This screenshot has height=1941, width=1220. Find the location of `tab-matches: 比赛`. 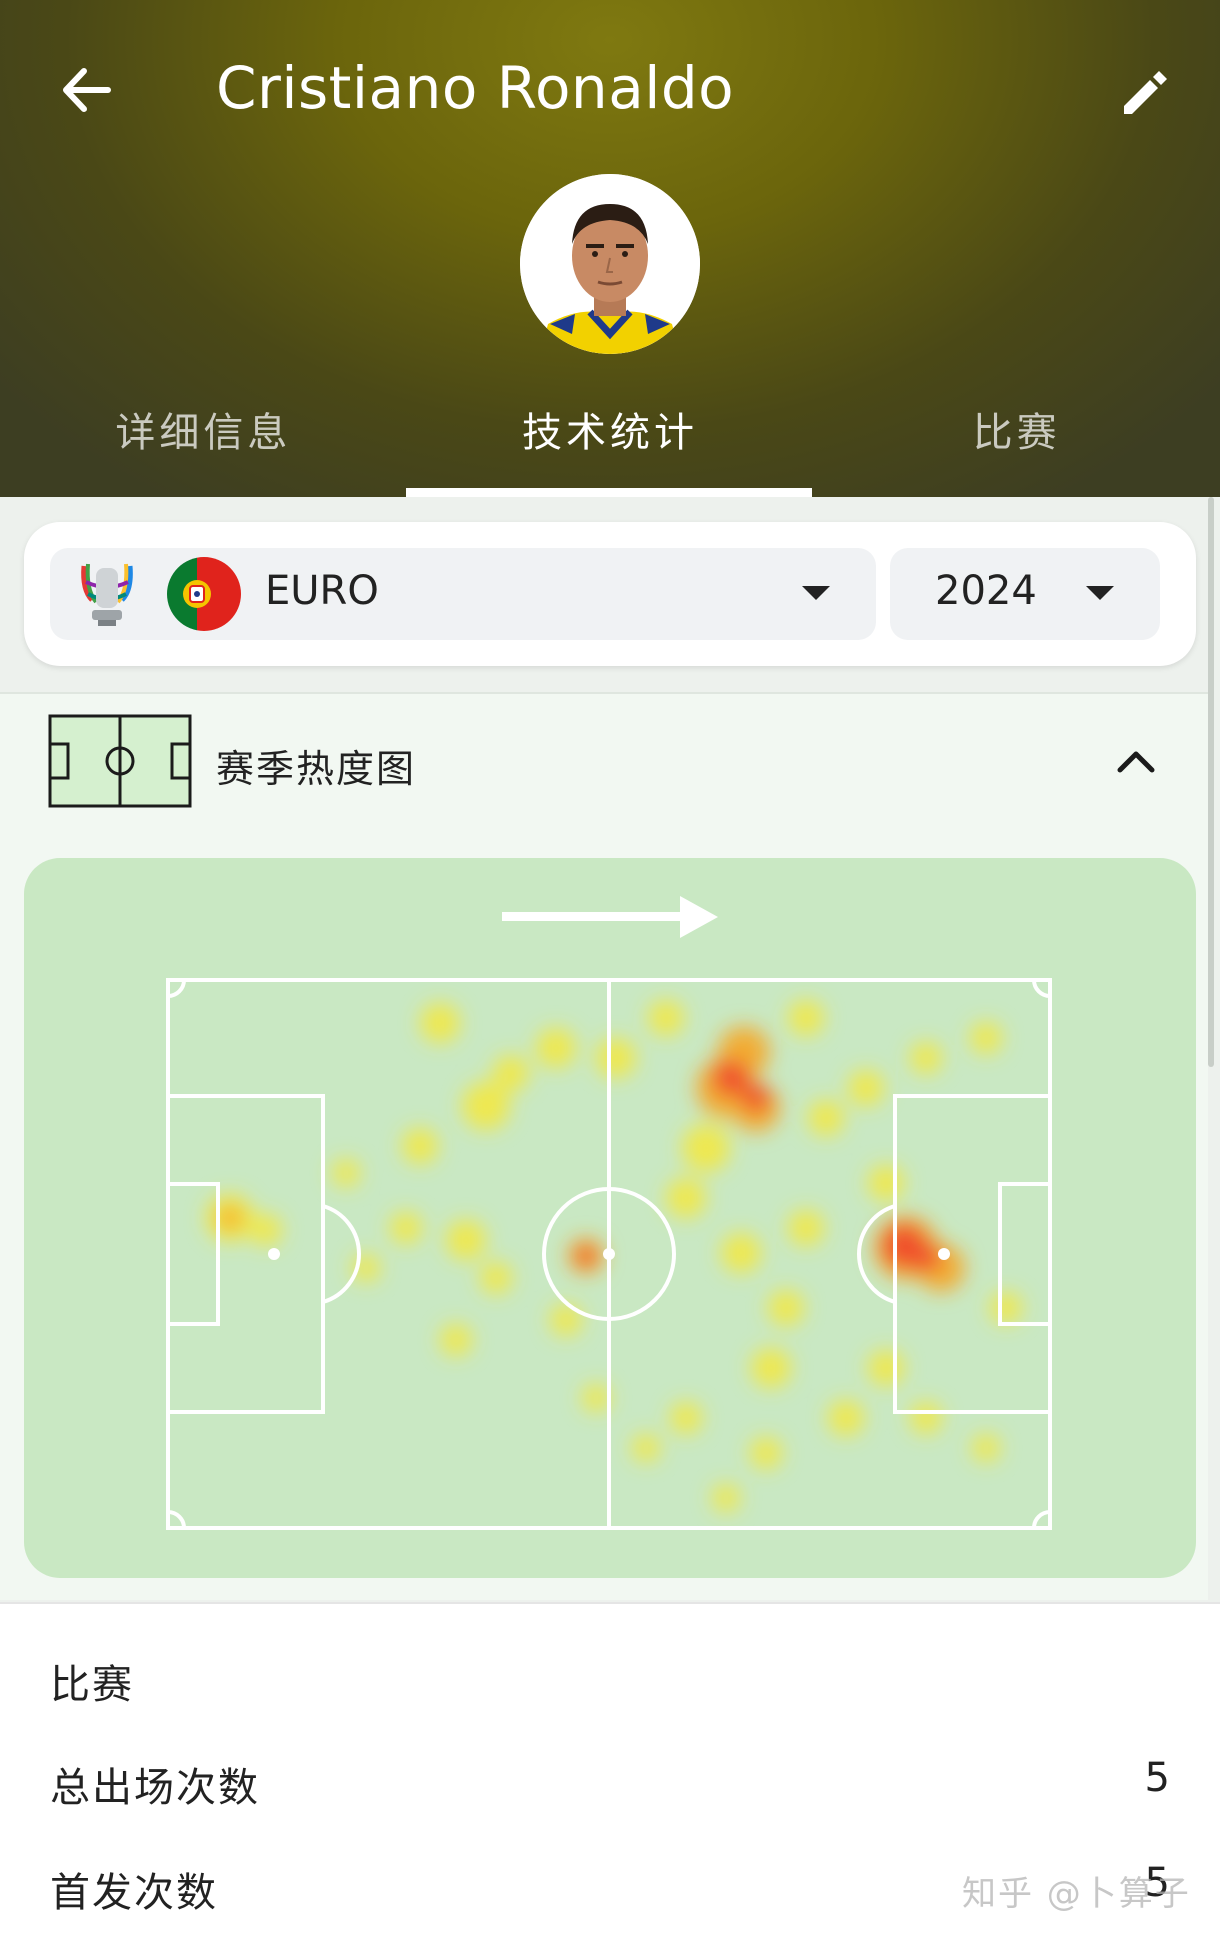

tab-matches: 比赛 is located at coordinates (1016, 443).